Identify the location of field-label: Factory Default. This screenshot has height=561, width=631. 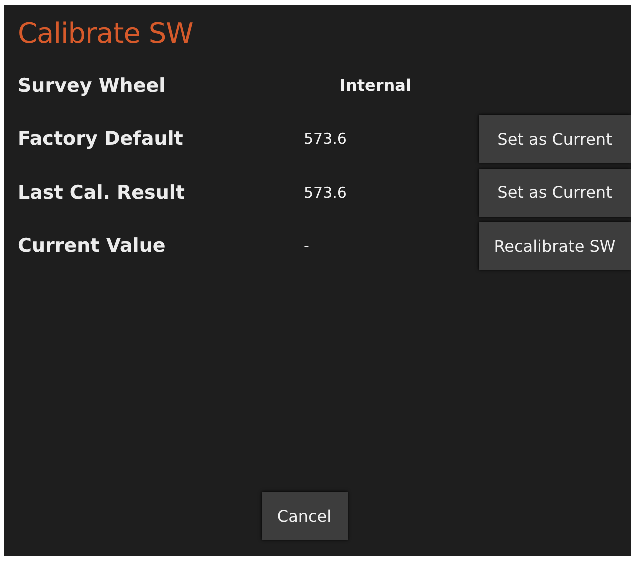
(101, 139).